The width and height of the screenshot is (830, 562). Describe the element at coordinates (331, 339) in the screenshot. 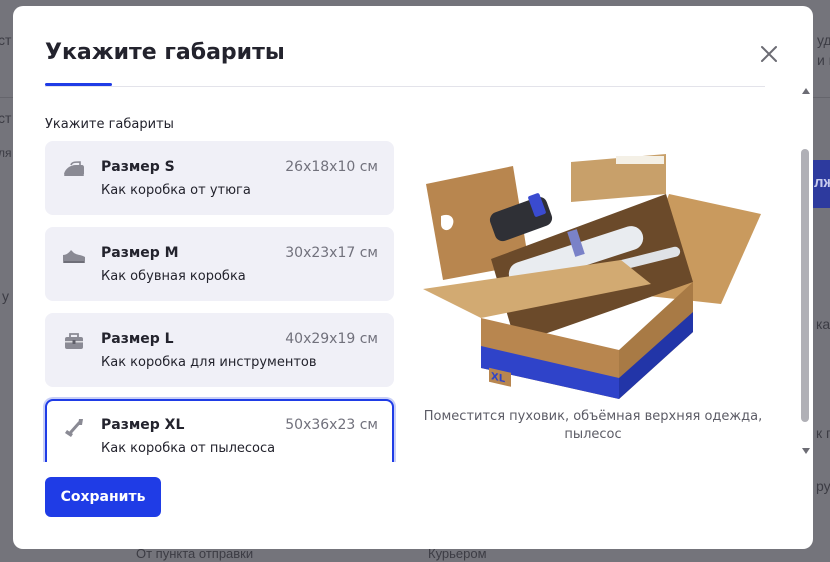

I see `size-dims: 40x29x19 см` at that location.